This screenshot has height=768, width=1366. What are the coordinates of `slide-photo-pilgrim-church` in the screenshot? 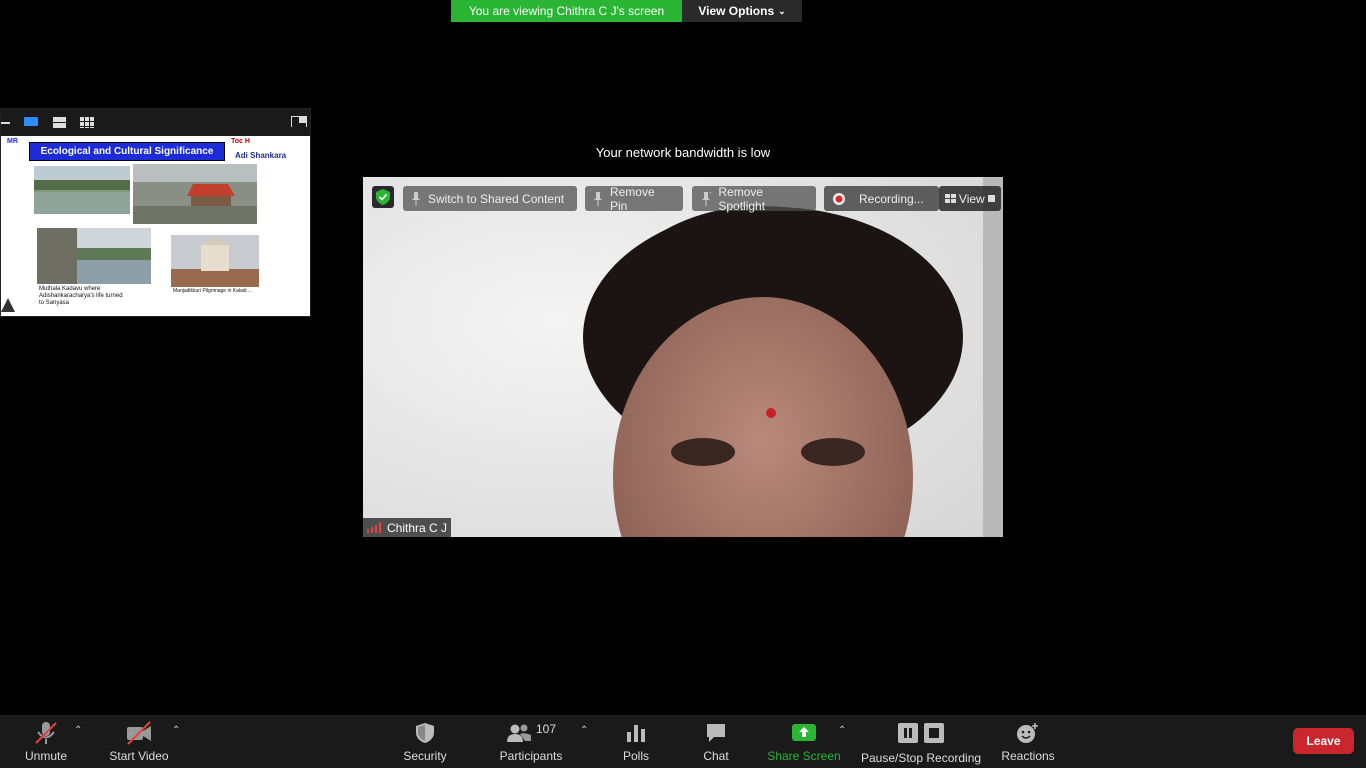 It's located at (215, 261).